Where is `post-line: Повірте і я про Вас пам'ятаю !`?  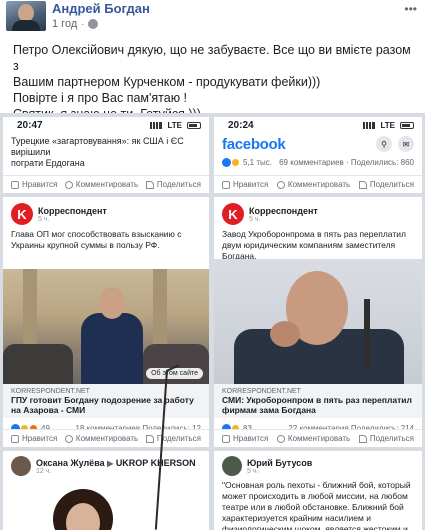
post-line: Повірте і я про Вас пам'ятаю ! is located at coordinates (100, 98).